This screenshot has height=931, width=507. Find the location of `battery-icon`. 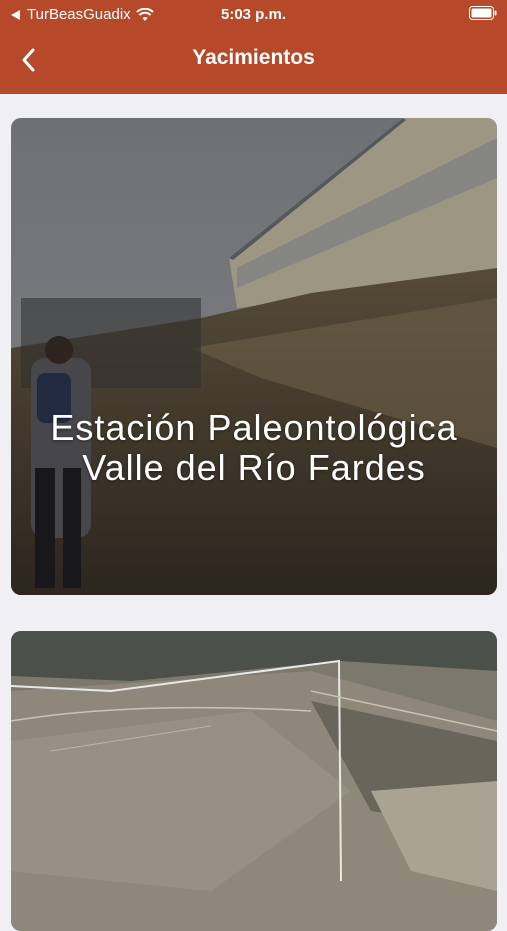

battery-icon is located at coordinates (483, 13).